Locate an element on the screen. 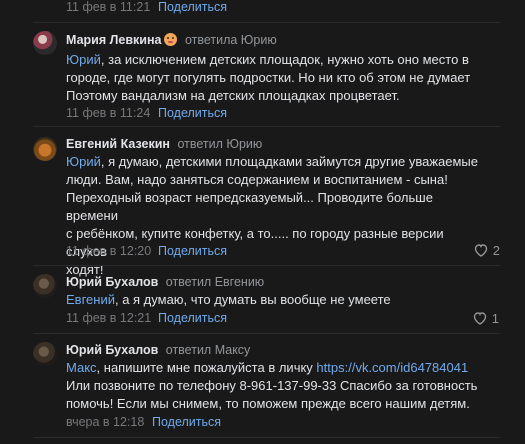 The width and height of the screenshot is (525, 444). comment-time: 11 фев в 11:21 is located at coordinates (108, 7).